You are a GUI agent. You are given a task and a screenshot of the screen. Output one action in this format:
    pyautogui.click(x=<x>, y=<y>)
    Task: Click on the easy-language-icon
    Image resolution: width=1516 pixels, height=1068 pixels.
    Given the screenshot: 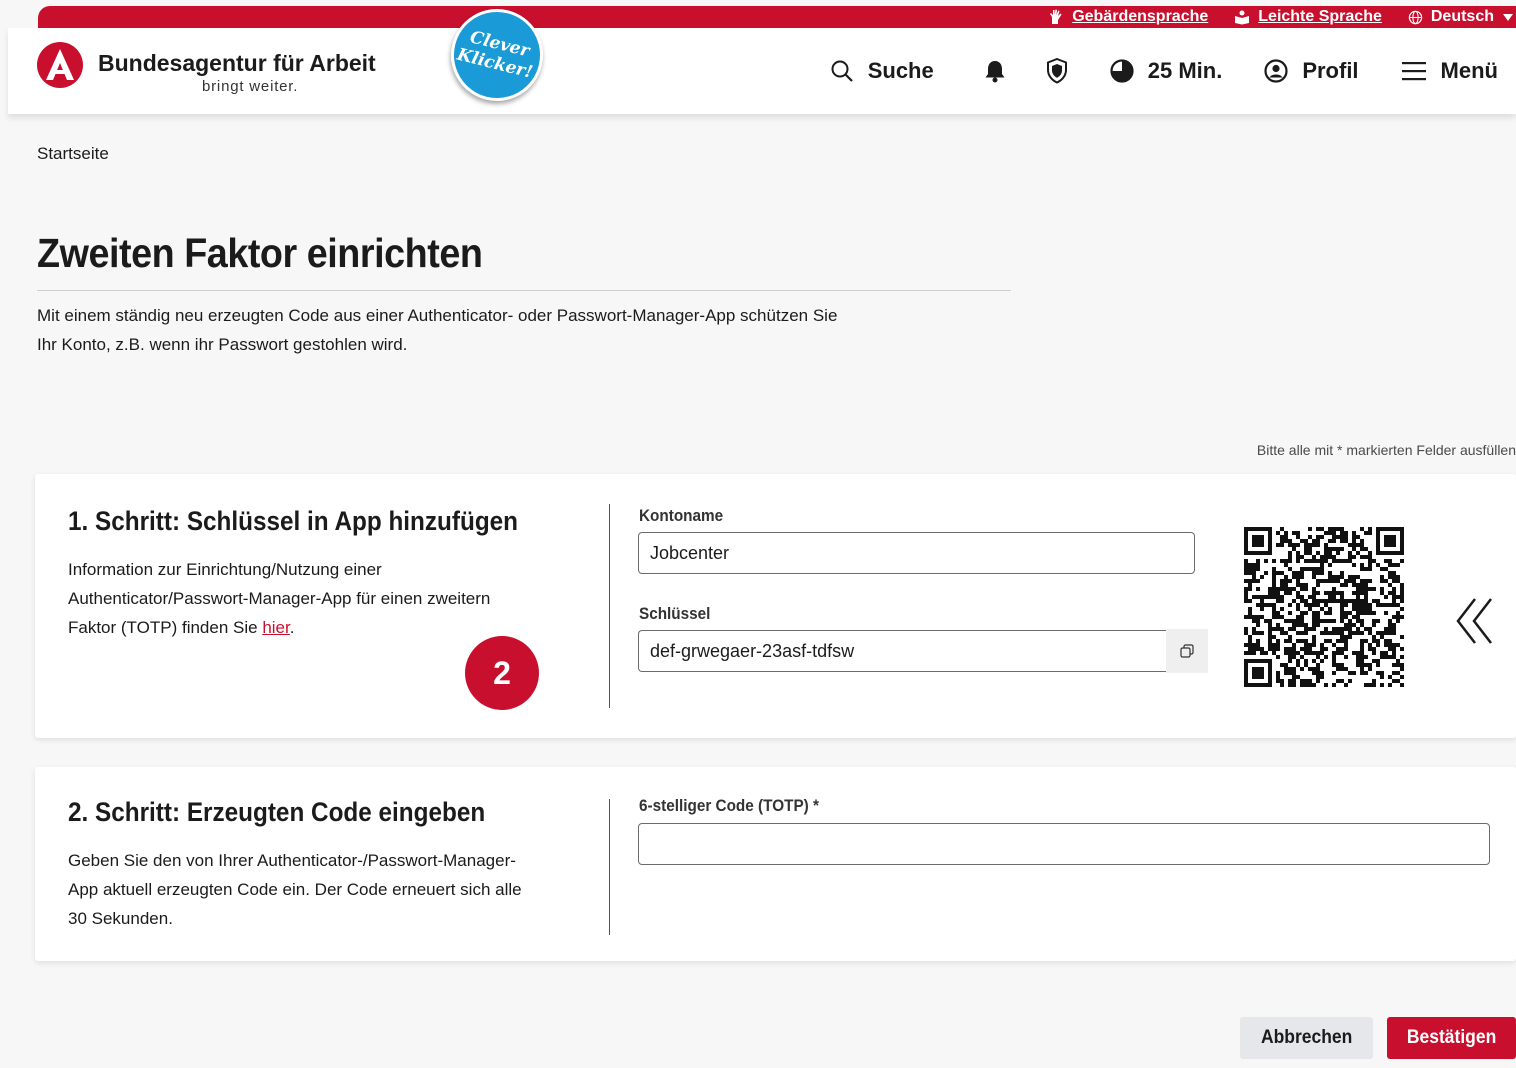 What is the action you would take?
    pyautogui.click(x=1242, y=17)
    